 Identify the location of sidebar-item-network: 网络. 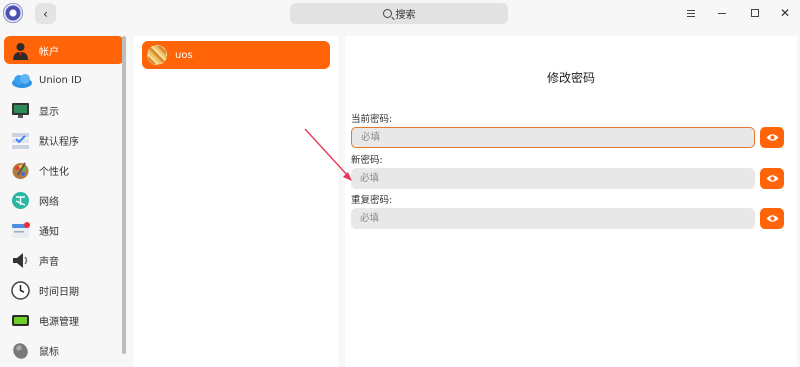
(64, 200).